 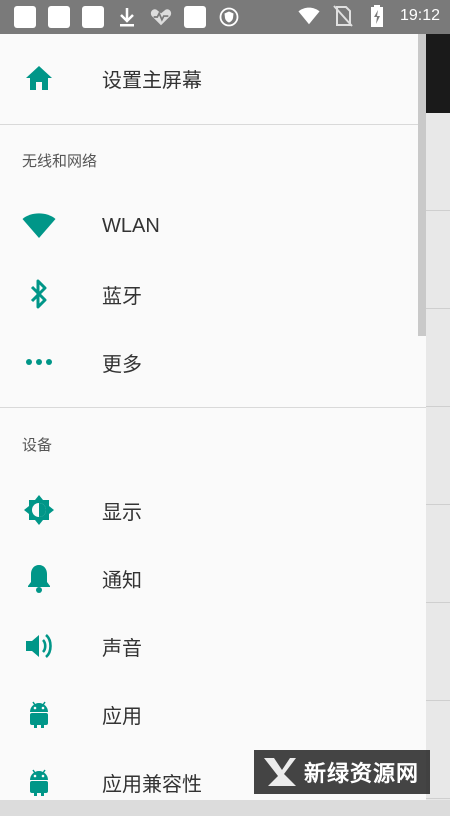 I want to click on drawer-item-label: 应用兼容性, so click(x=152, y=784).